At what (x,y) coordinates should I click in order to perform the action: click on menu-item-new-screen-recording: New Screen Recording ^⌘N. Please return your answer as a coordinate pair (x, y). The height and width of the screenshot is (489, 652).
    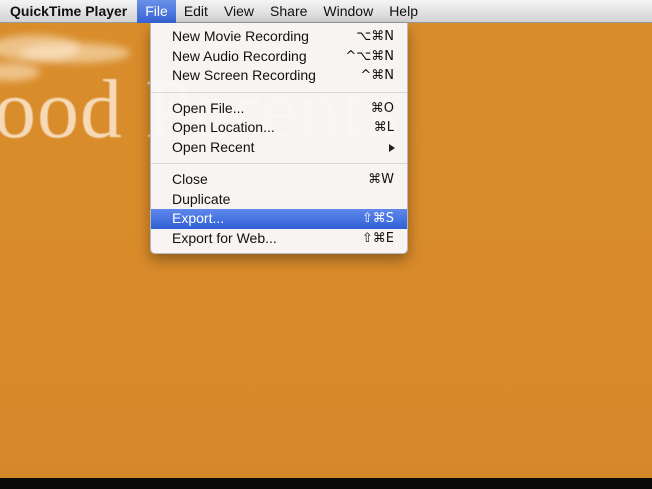
    Looking at the image, I should click on (279, 76).